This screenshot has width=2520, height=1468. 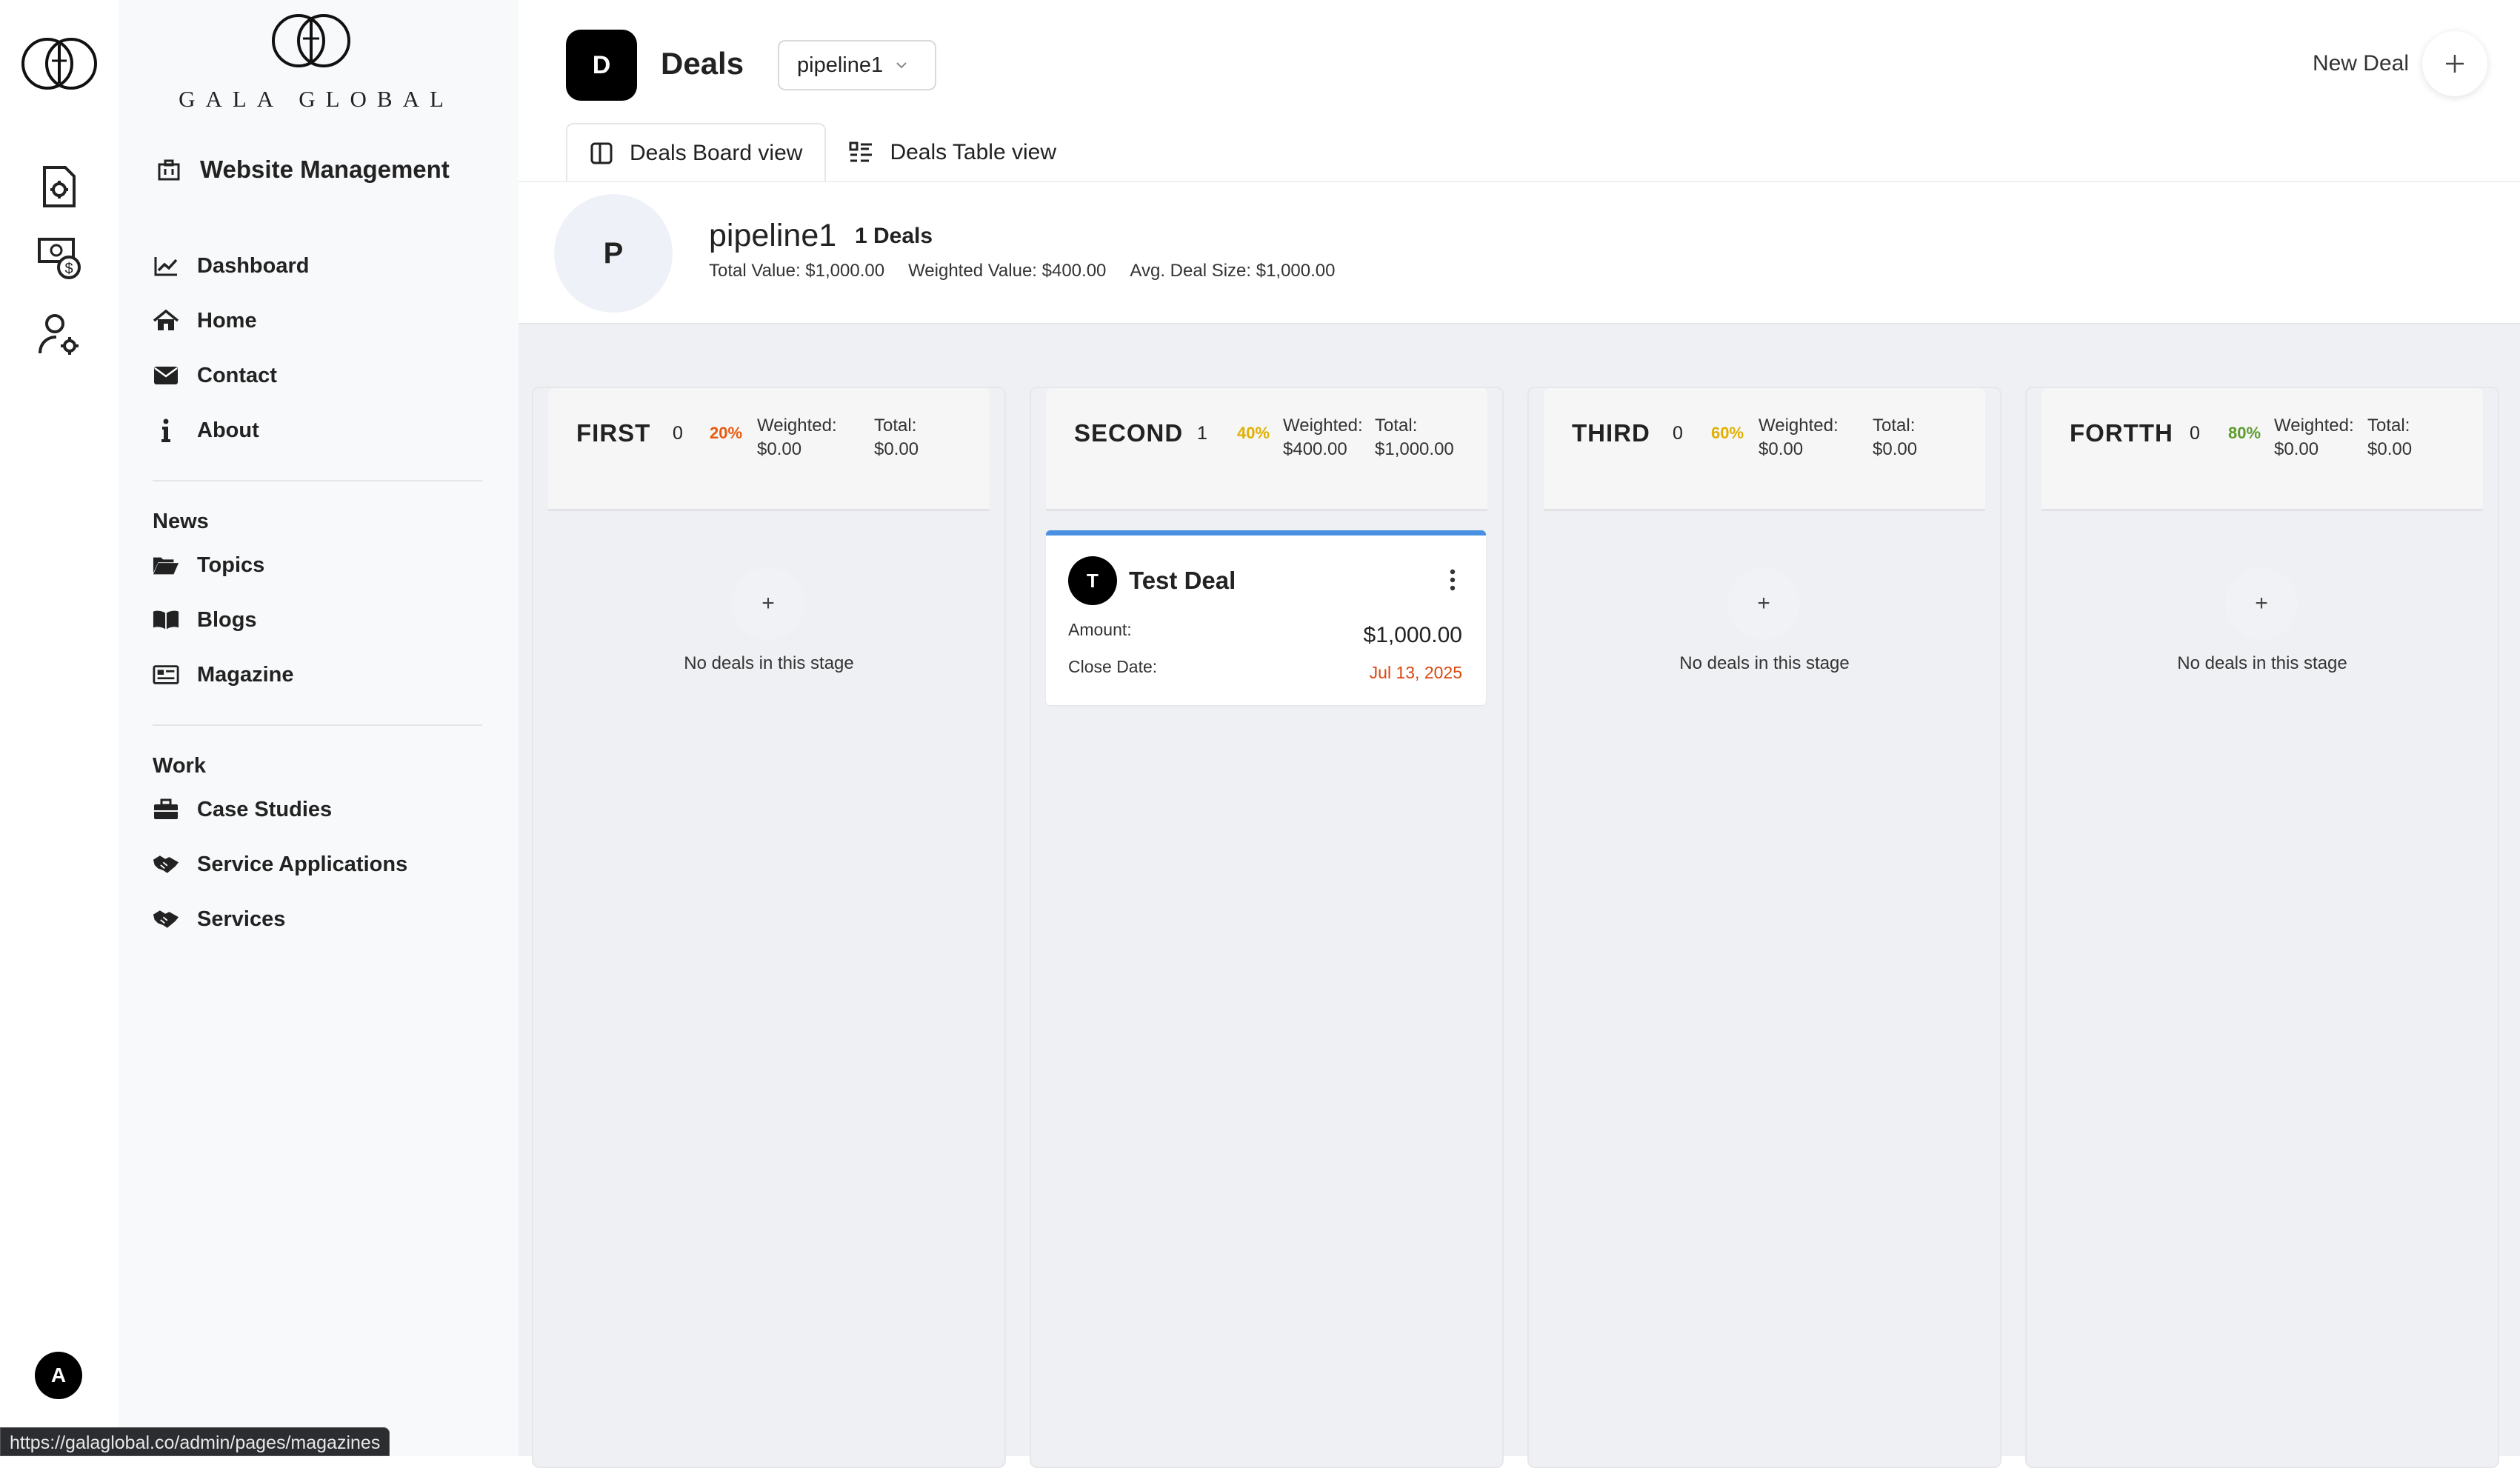 I want to click on nav-label: Service Applications, so click(x=302, y=864).